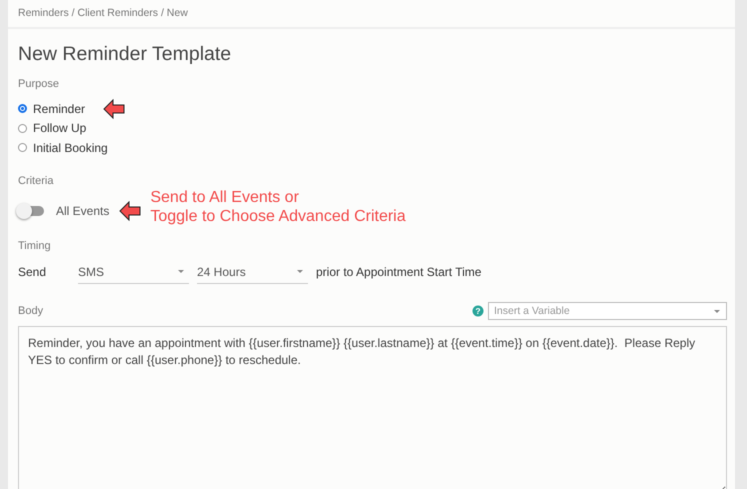  What do you see at coordinates (83, 211) in the screenshot?
I see `toggle-label: All Events` at bounding box center [83, 211].